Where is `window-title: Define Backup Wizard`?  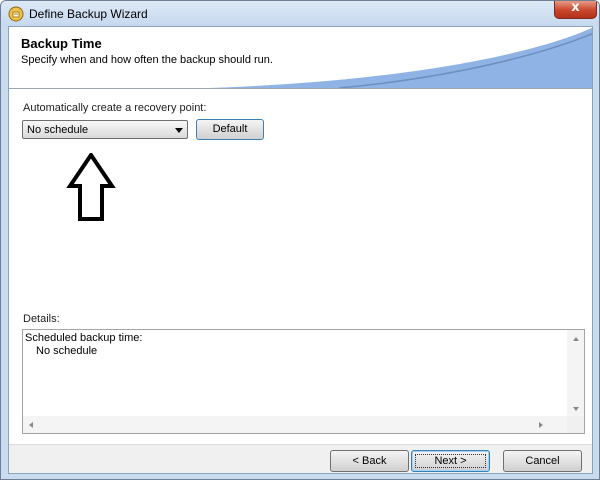 window-title: Define Backup Wizard is located at coordinates (88, 14).